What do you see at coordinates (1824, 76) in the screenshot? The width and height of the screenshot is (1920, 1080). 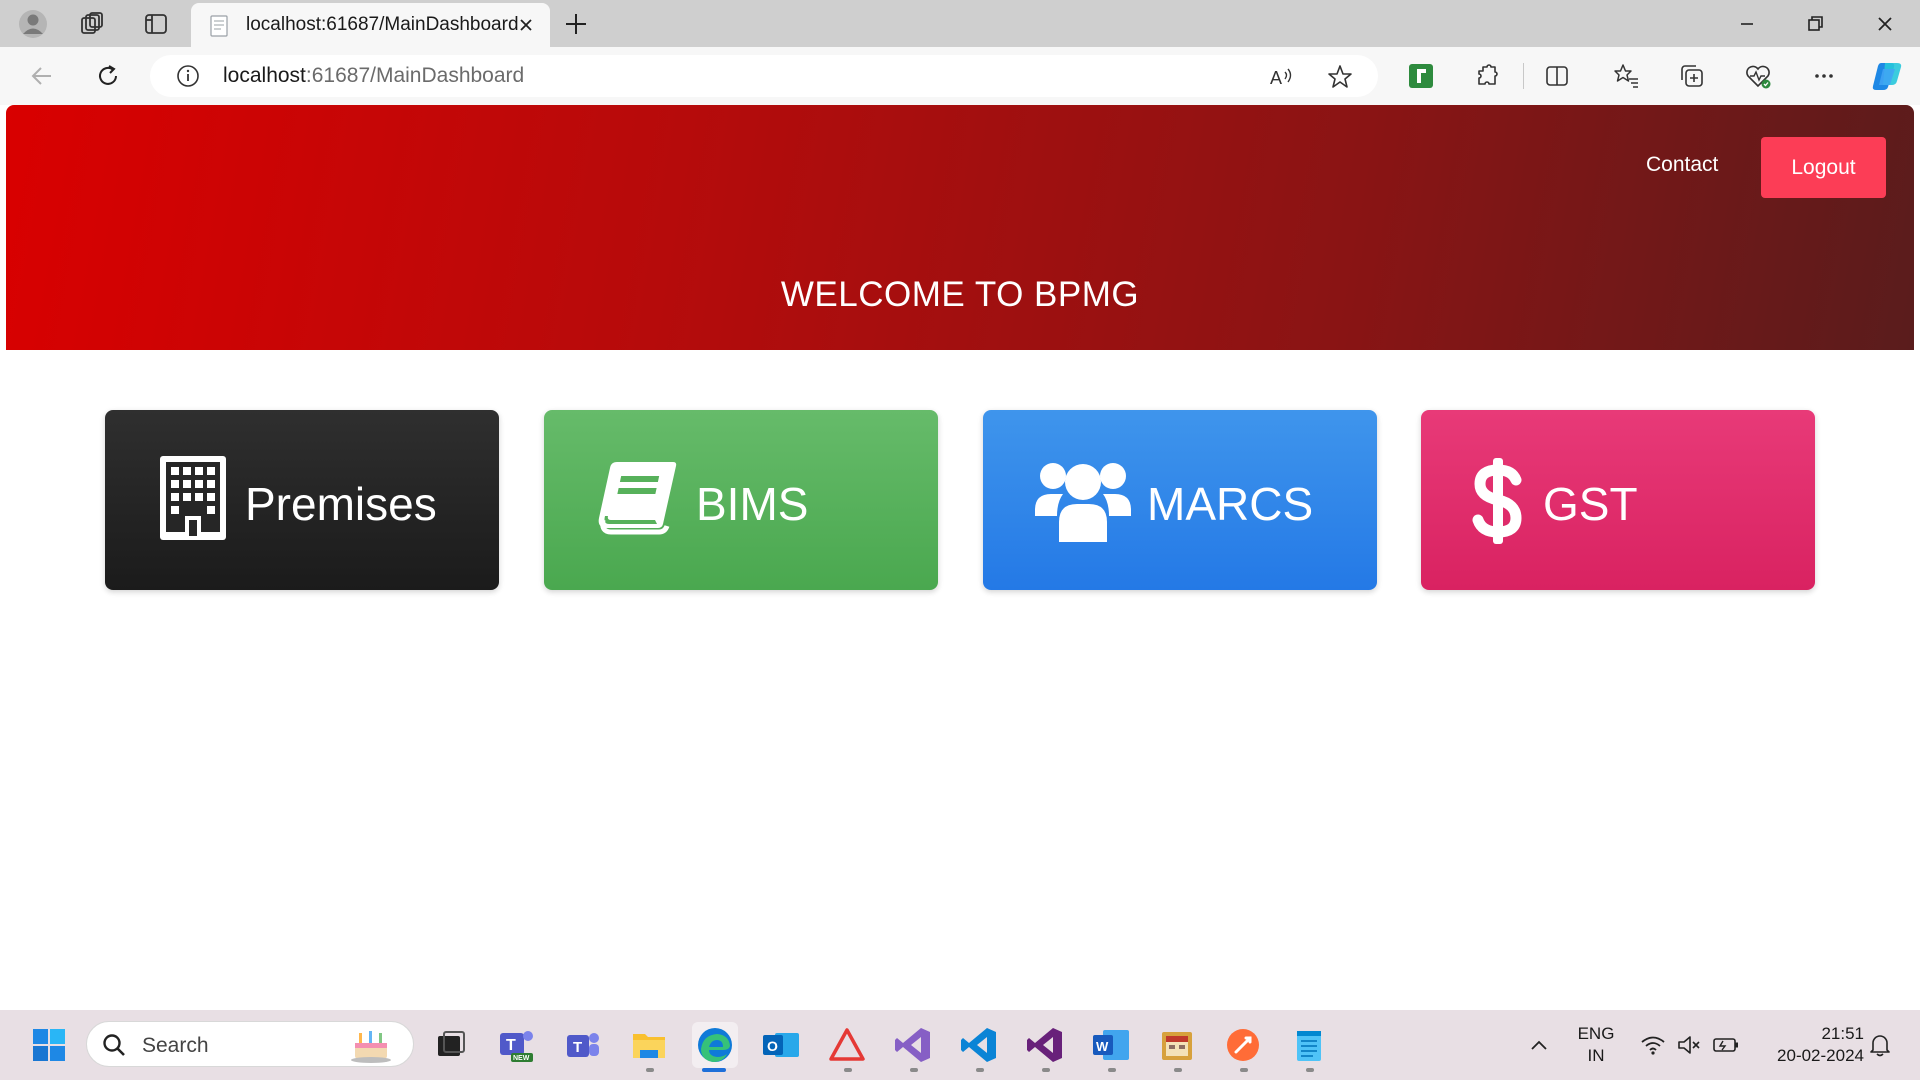 I see `more-icon` at bounding box center [1824, 76].